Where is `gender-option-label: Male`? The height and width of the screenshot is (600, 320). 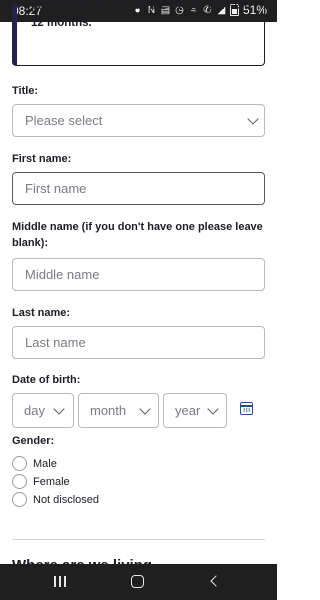 gender-option-label: Male is located at coordinates (45, 463).